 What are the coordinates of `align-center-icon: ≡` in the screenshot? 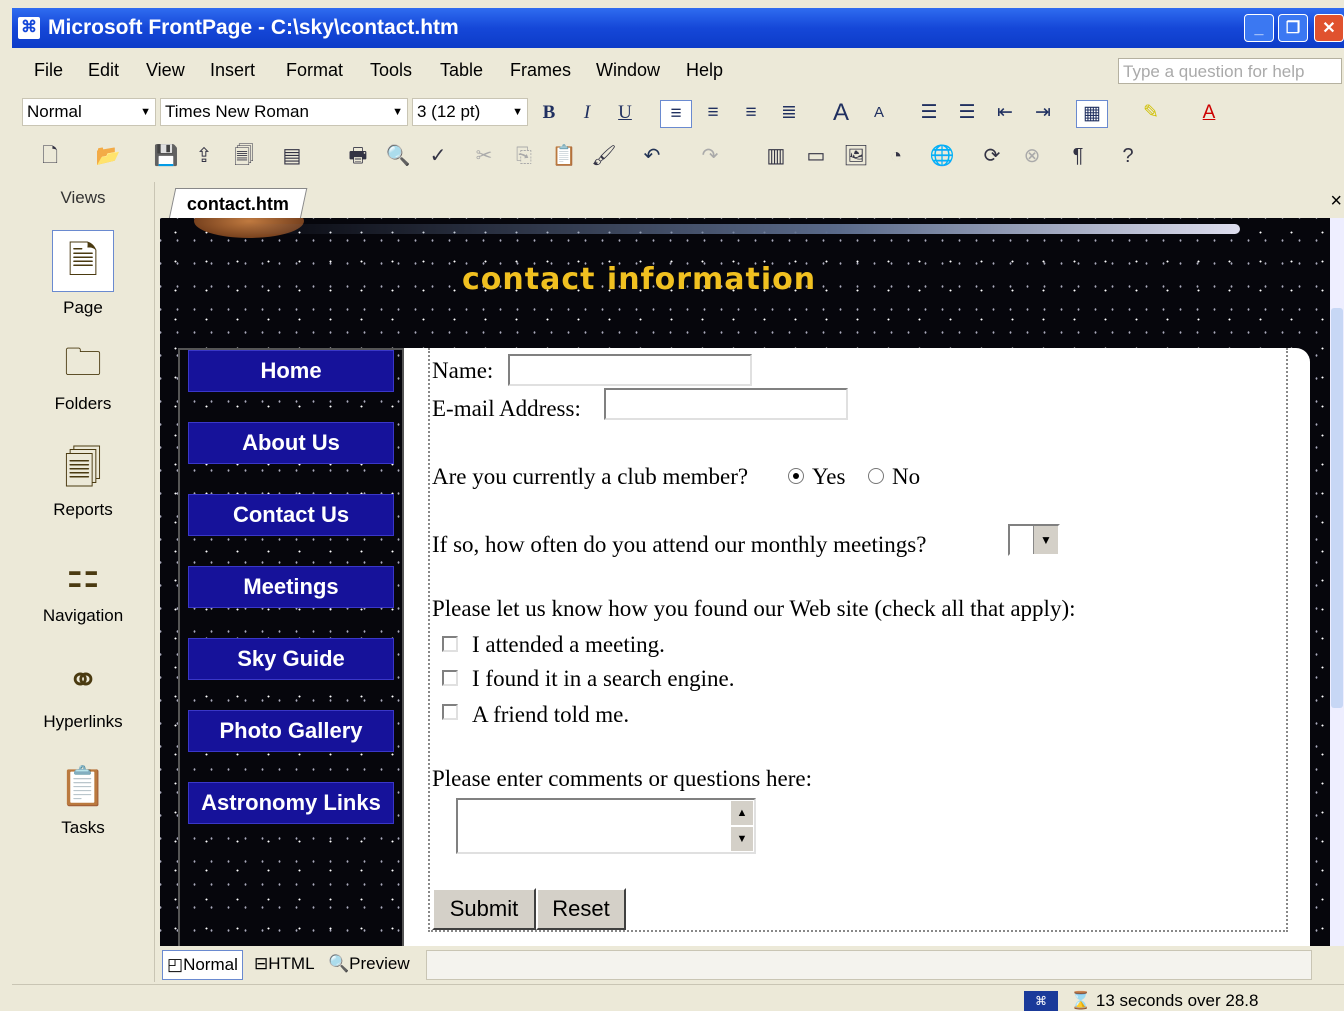 It's located at (713, 113).